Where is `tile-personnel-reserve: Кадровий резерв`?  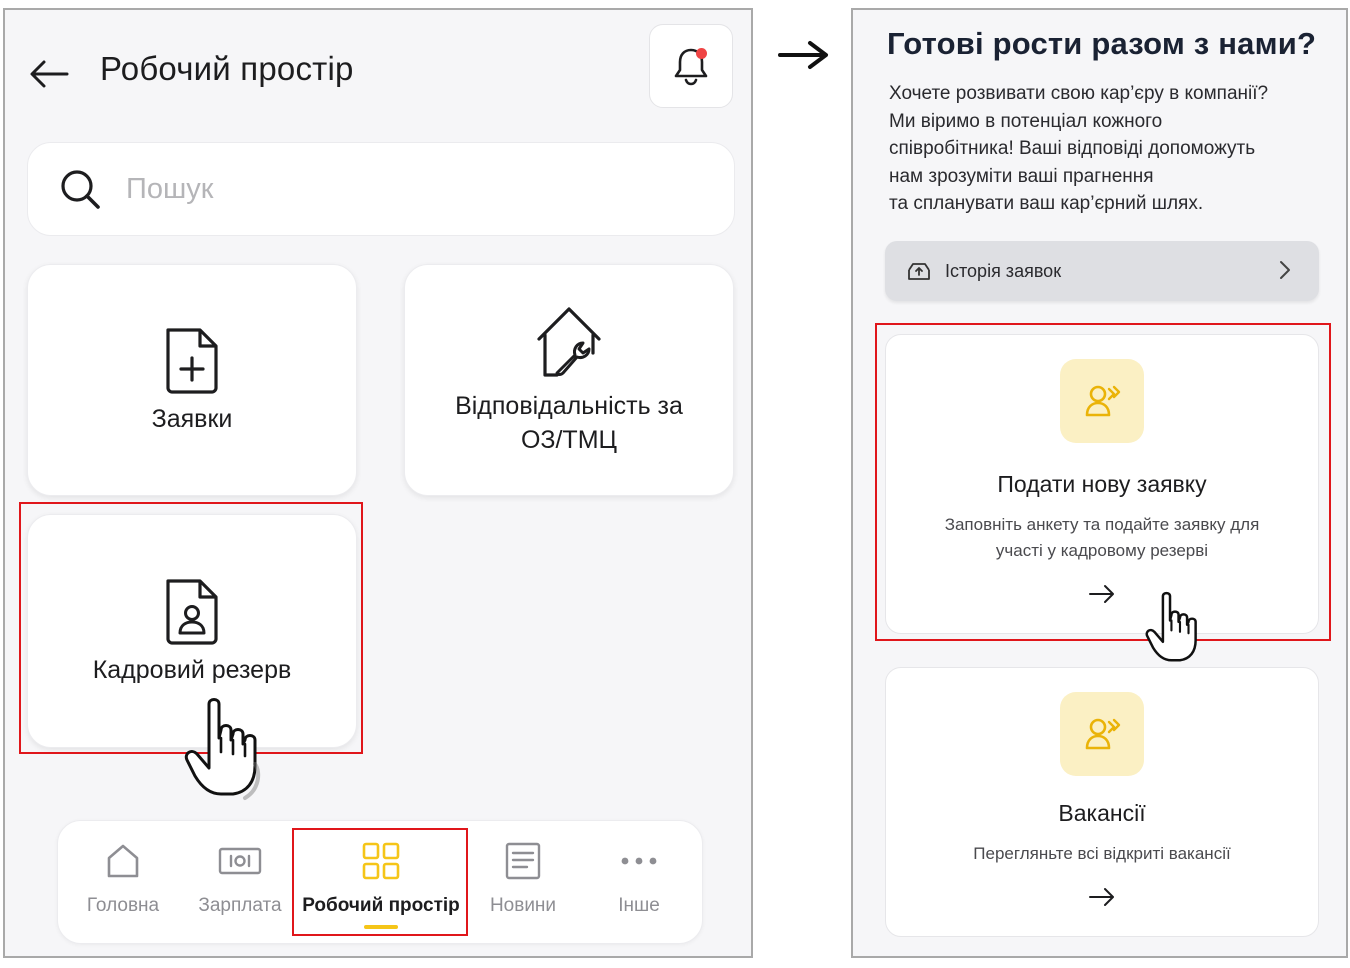
tile-personnel-reserve: Кадровий резерв is located at coordinates (192, 631).